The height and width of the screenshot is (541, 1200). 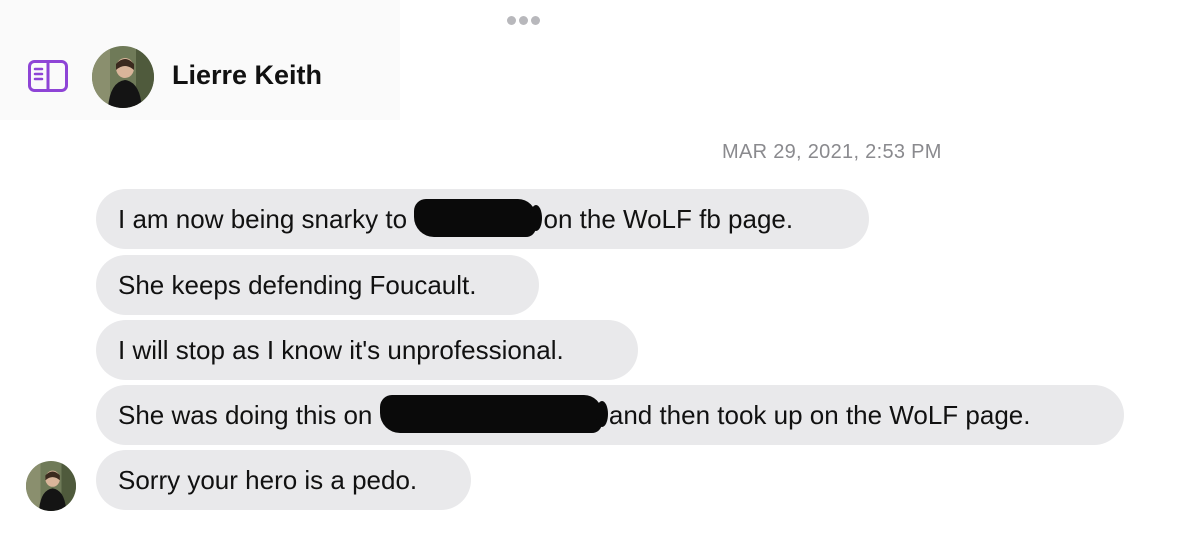 What do you see at coordinates (123, 77) in the screenshot?
I see `contact-avatar` at bounding box center [123, 77].